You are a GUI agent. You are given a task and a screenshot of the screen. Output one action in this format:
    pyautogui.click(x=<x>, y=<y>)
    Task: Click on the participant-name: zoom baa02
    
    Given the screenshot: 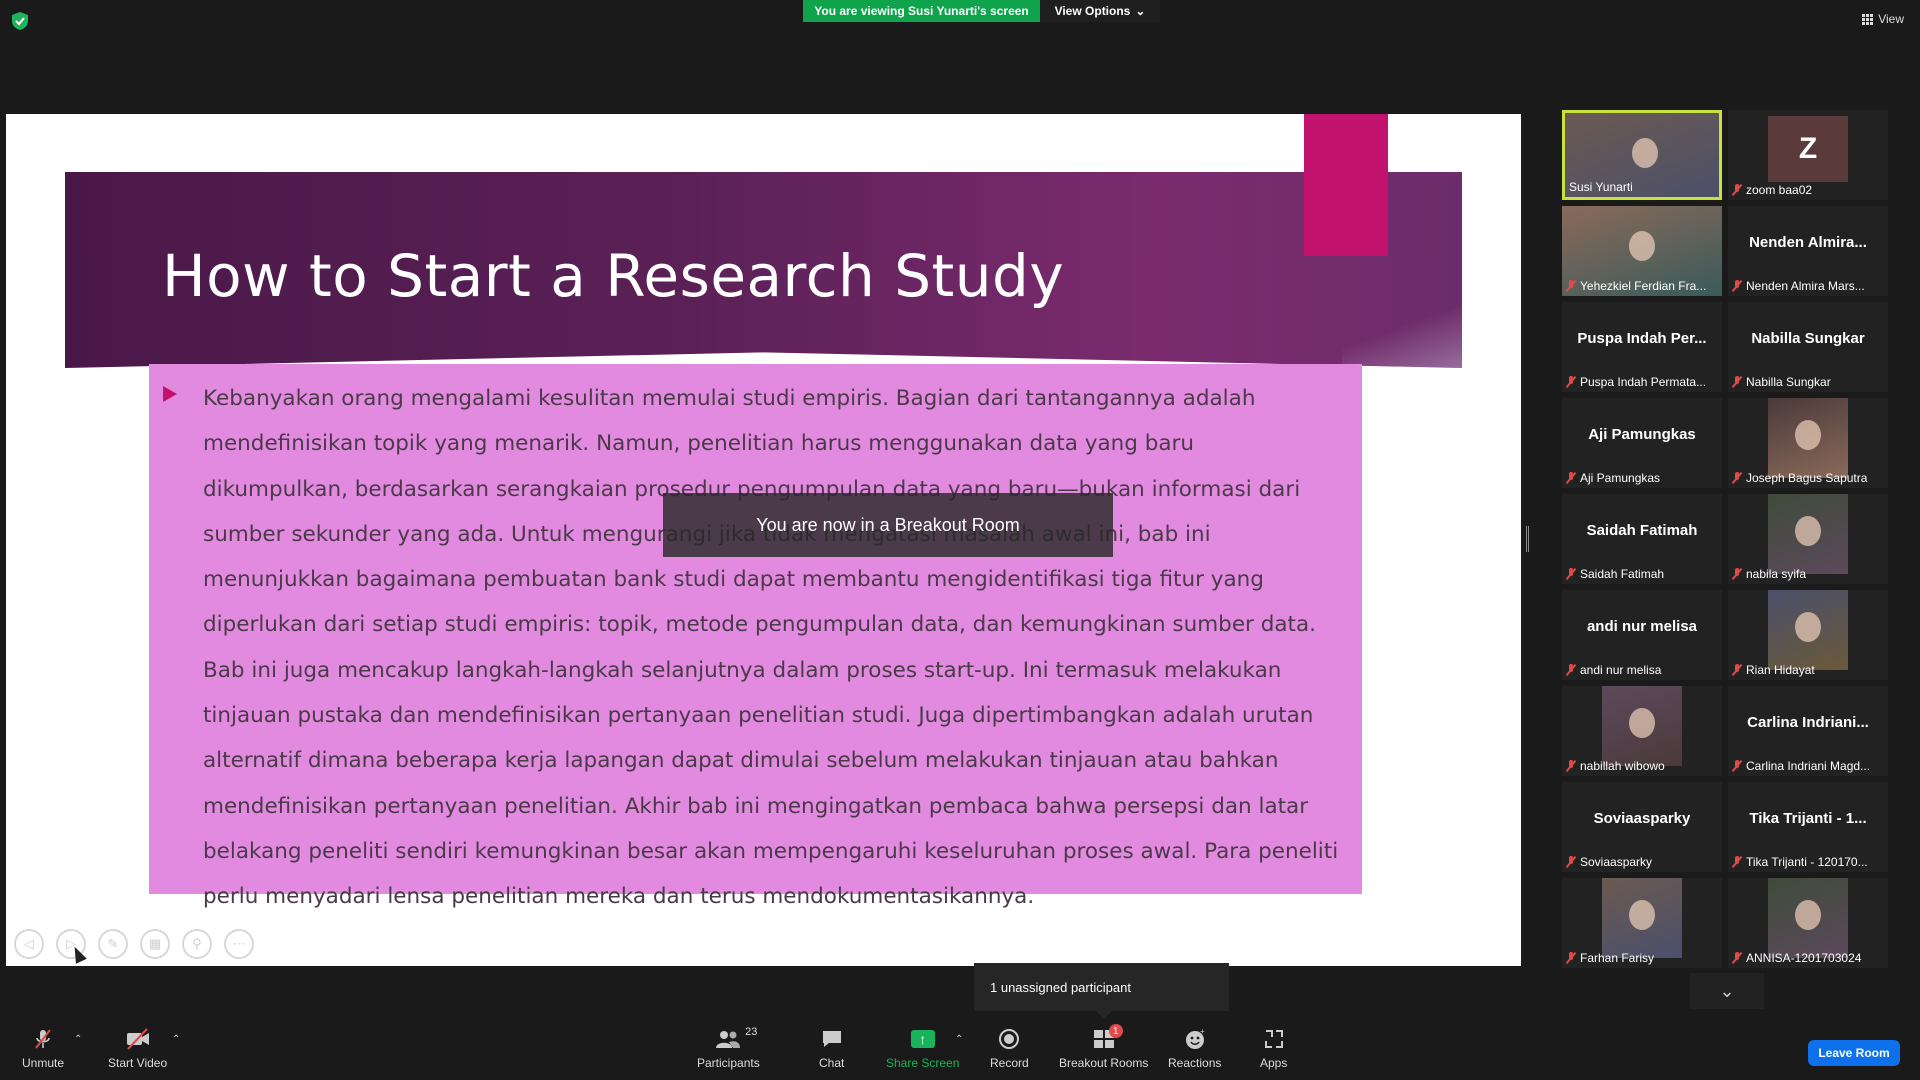 What is the action you would take?
    pyautogui.click(x=1779, y=190)
    